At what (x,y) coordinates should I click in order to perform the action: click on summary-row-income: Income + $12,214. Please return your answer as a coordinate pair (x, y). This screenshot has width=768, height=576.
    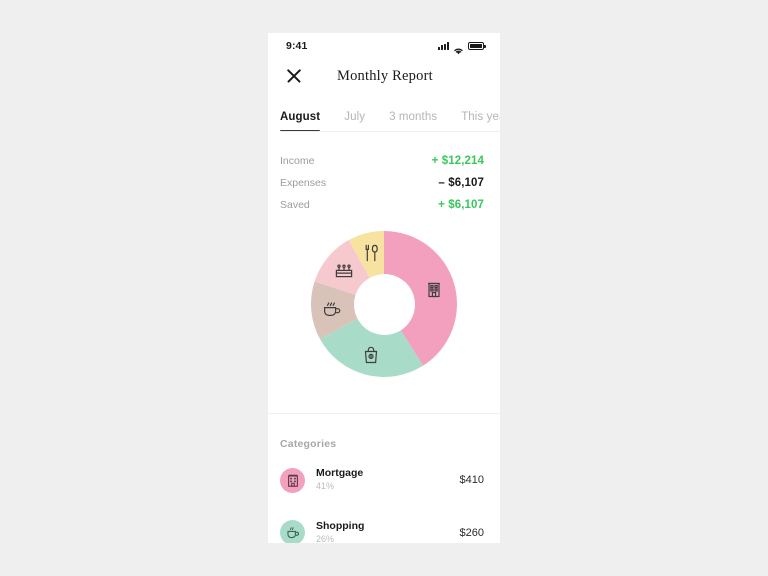
    Looking at the image, I should click on (382, 161).